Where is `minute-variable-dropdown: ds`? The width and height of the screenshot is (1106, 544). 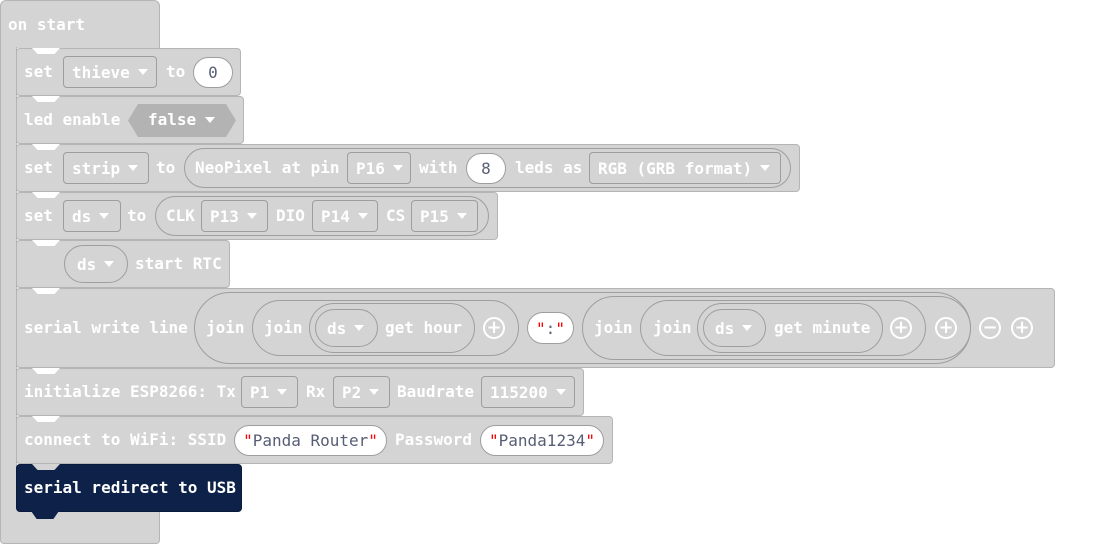 minute-variable-dropdown: ds is located at coordinates (734, 328).